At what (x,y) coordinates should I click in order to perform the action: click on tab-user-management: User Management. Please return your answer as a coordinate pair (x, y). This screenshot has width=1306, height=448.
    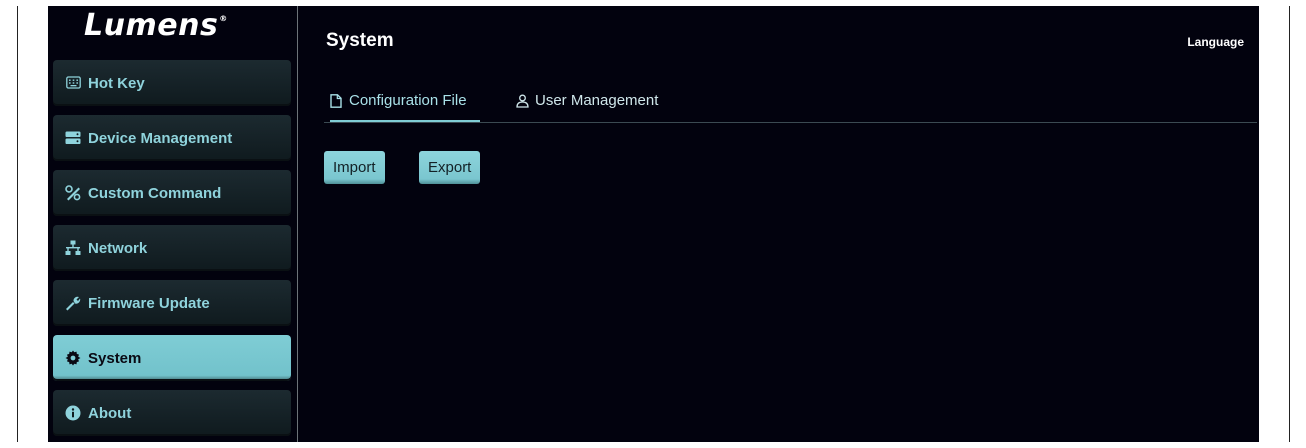
    Looking at the image, I should click on (601, 106).